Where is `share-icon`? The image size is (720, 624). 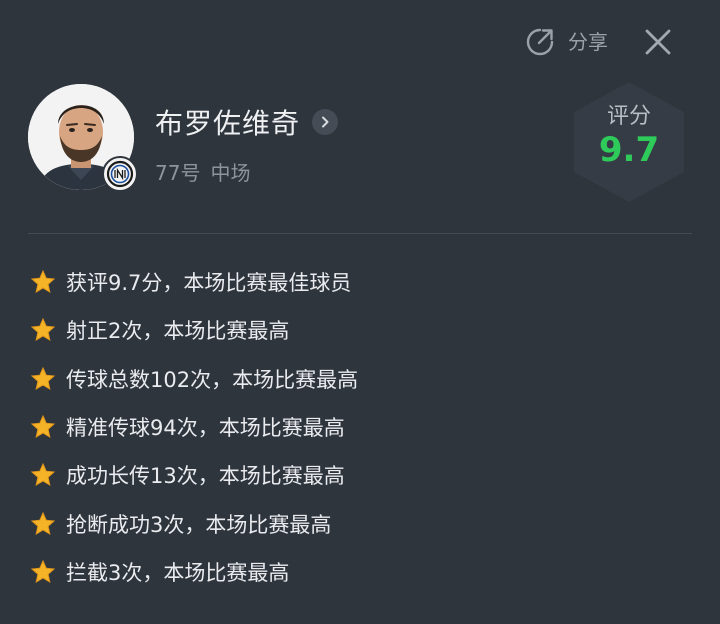 share-icon is located at coordinates (540, 42).